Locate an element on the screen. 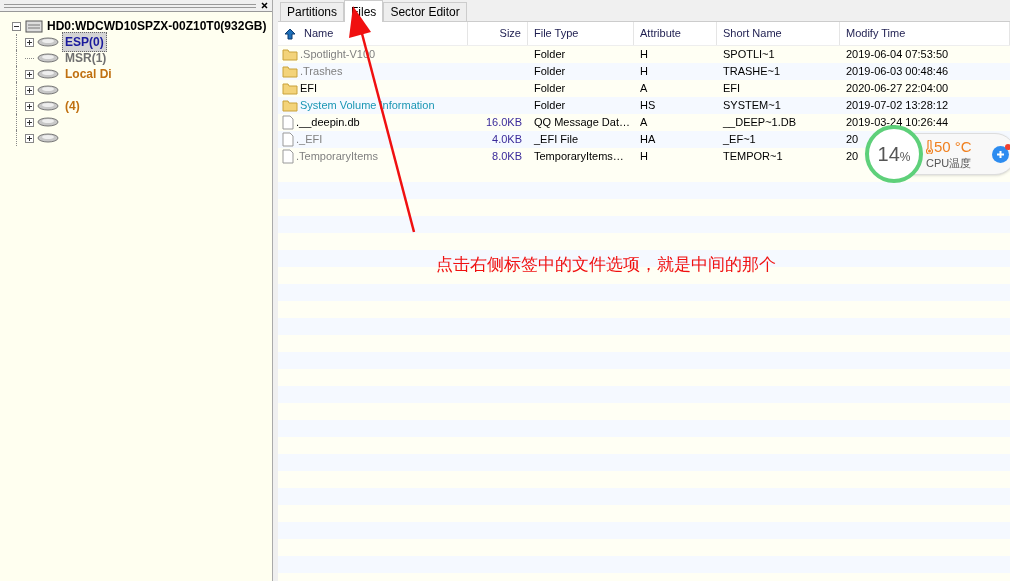 The height and width of the screenshot is (581, 1010). column-header: Size is located at coordinates (510, 33).